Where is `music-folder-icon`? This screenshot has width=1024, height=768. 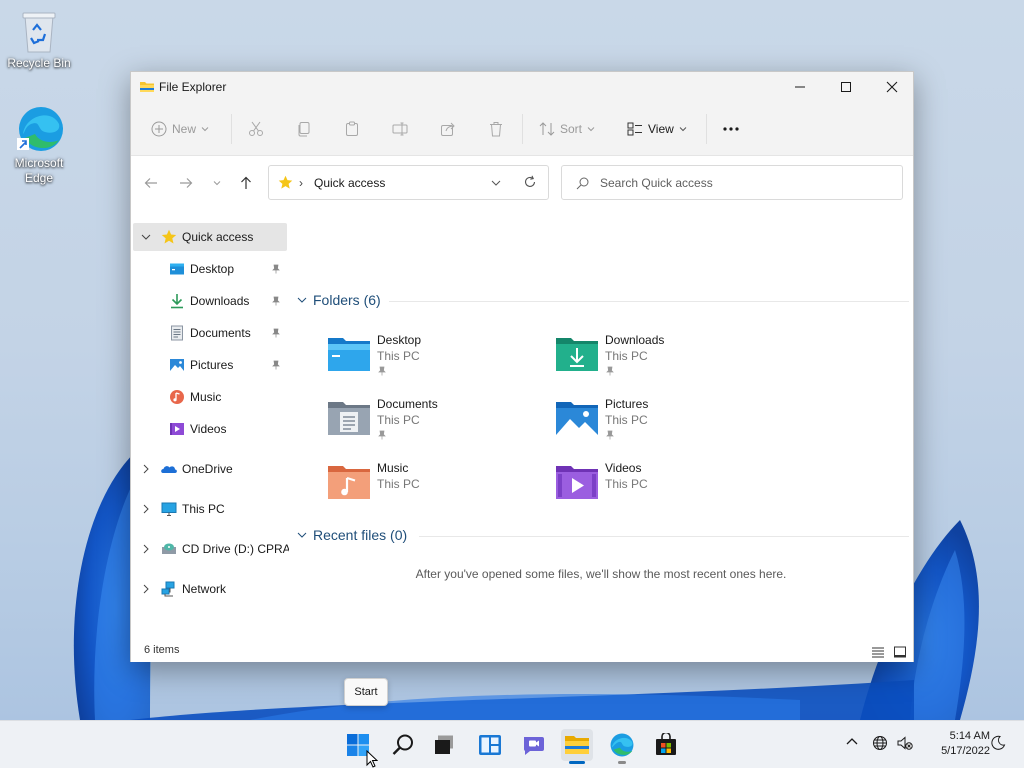
music-folder-icon is located at coordinates (349, 482).